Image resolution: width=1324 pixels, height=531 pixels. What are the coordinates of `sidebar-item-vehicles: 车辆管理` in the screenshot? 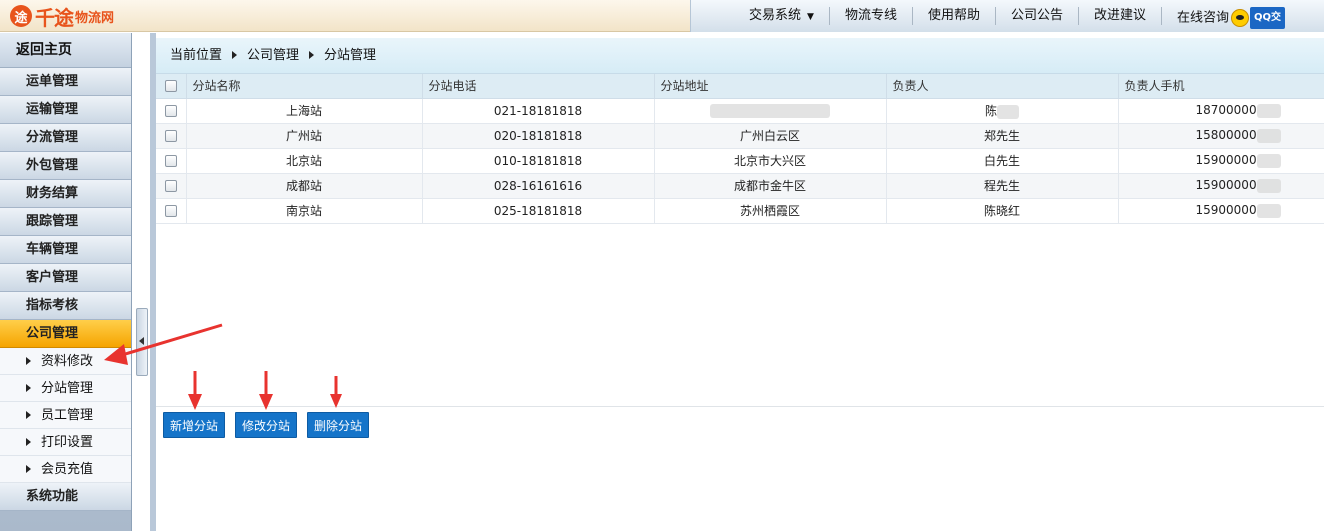 It's located at (65, 250).